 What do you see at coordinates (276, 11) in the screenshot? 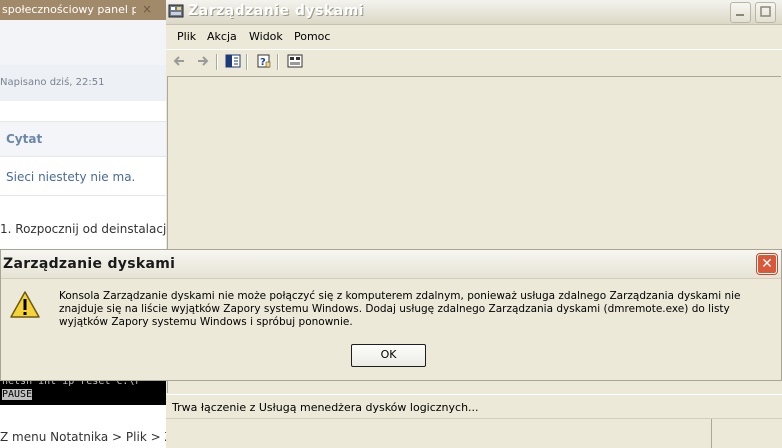
I see `window-title: Zarządzanie dyskami` at bounding box center [276, 11].